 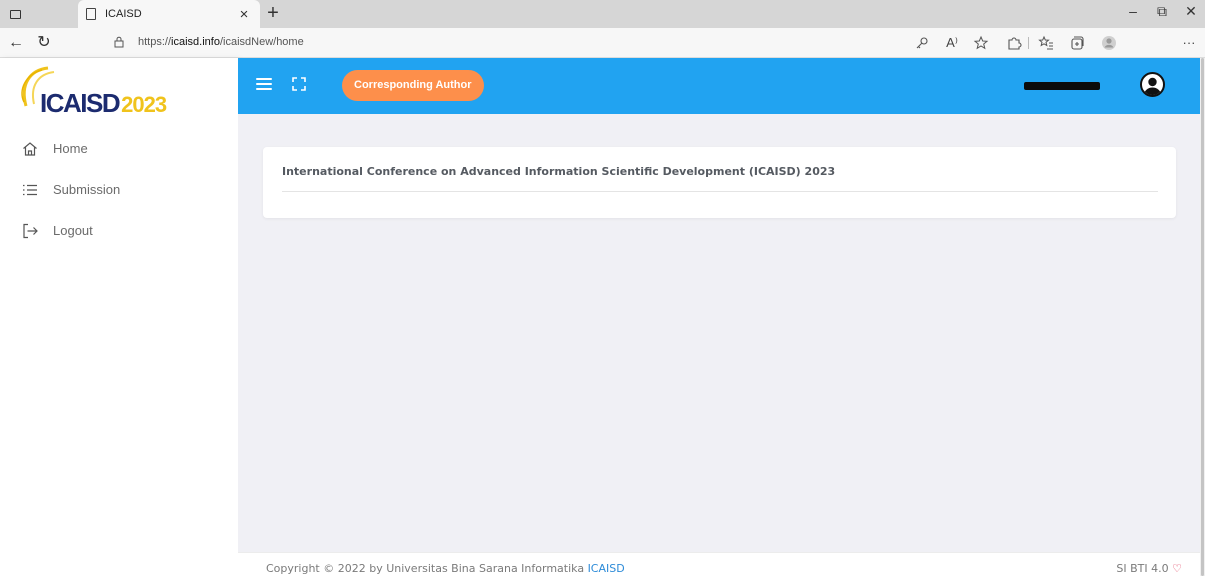 What do you see at coordinates (1191, 11) in the screenshot?
I see `close-window-button: ✕` at bounding box center [1191, 11].